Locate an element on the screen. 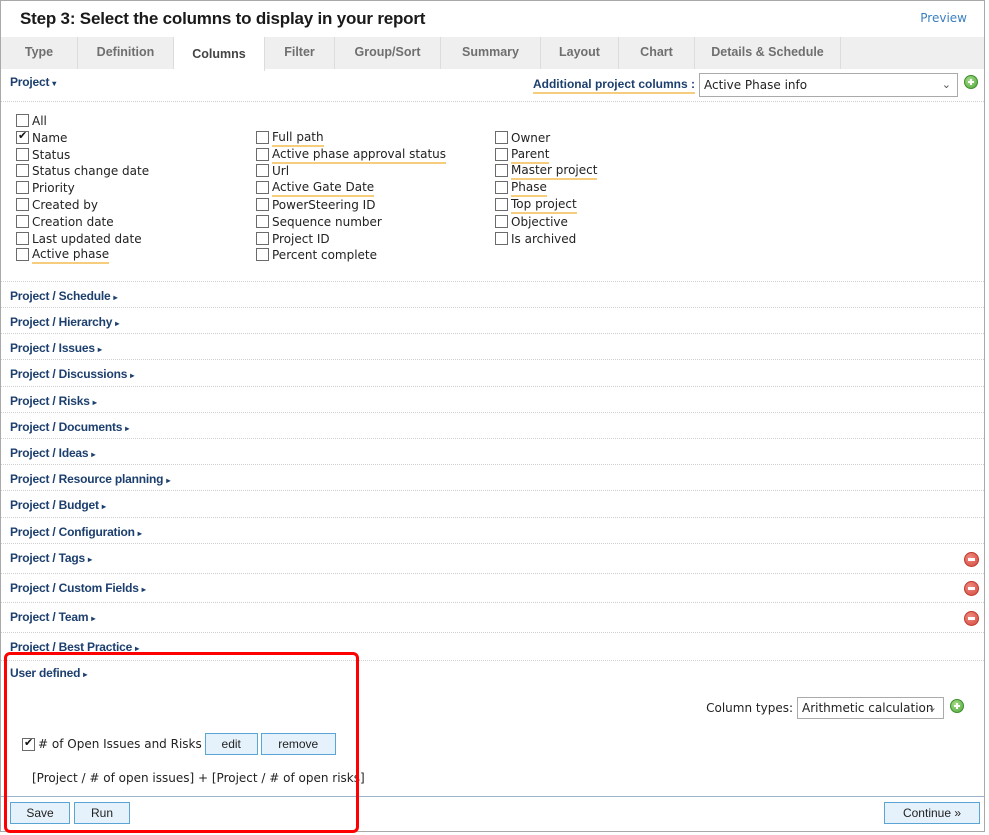 The image size is (989, 835). checkbox-item: Status is located at coordinates (82, 155).